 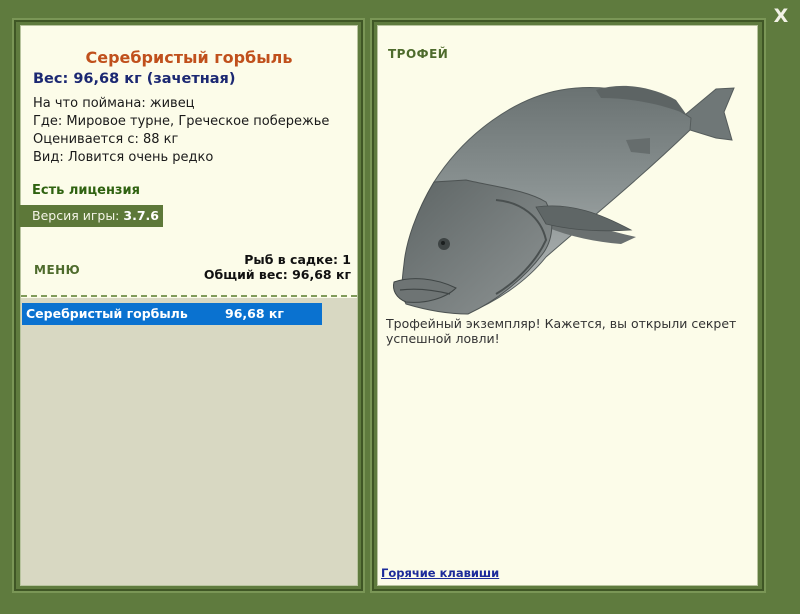 What do you see at coordinates (277, 274) in the screenshot?
I see `total-weight: Общий вес: 96,68 кг` at bounding box center [277, 274].